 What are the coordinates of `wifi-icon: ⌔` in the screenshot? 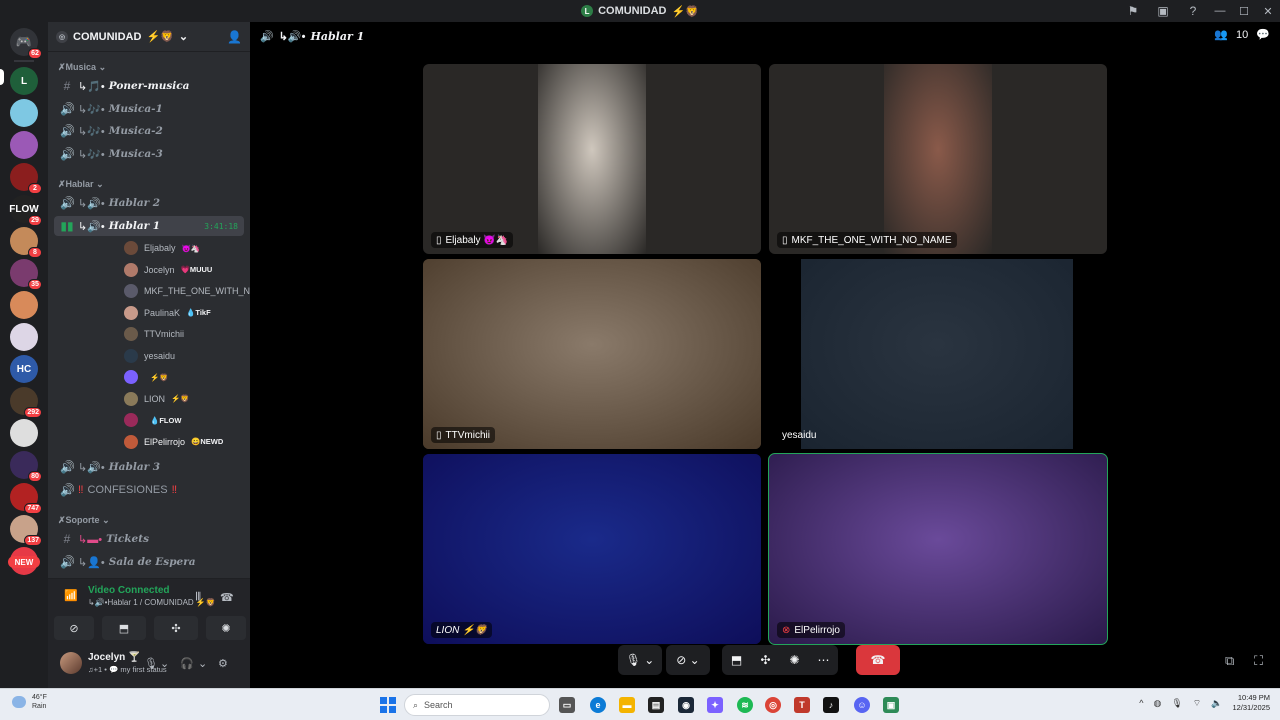 It's located at (1197, 703).